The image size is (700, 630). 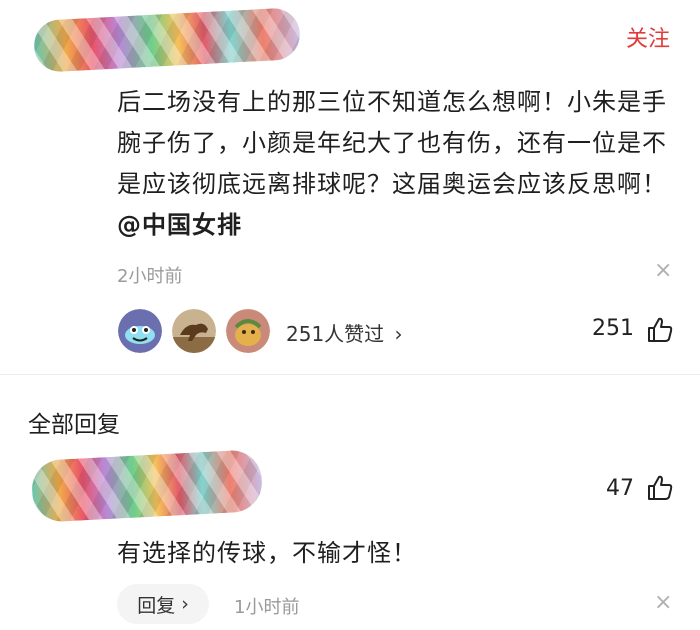 What do you see at coordinates (267, 553) in the screenshot?
I see `reply-text: 有选择的传球，不输才怪！` at bounding box center [267, 553].